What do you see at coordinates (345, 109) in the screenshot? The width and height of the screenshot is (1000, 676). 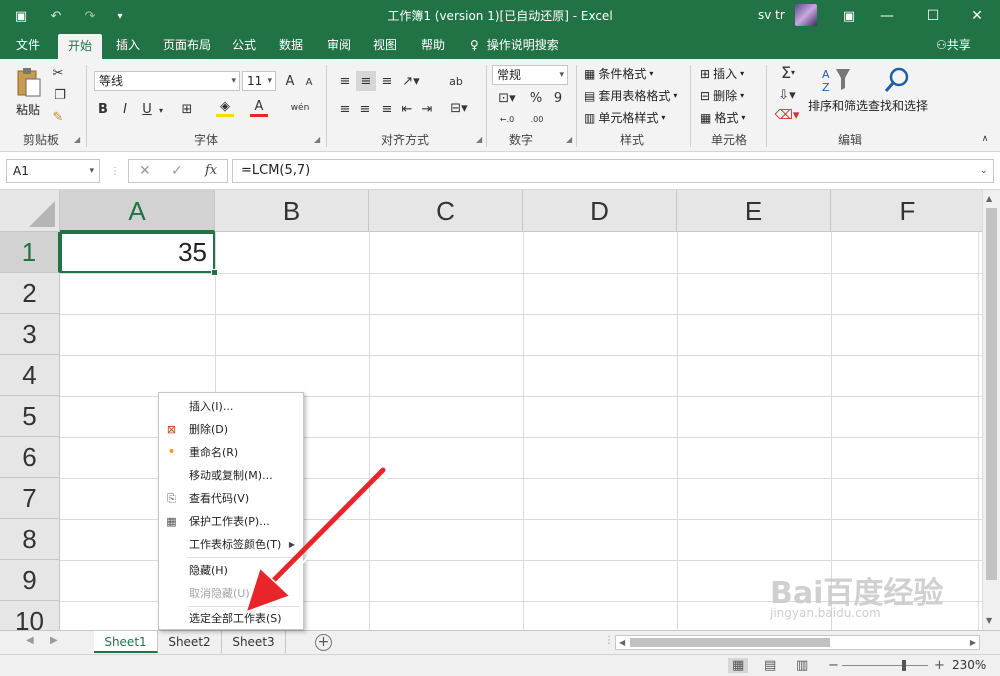 I see `align-left-icon: ≡` at bounding box center [345, 109].